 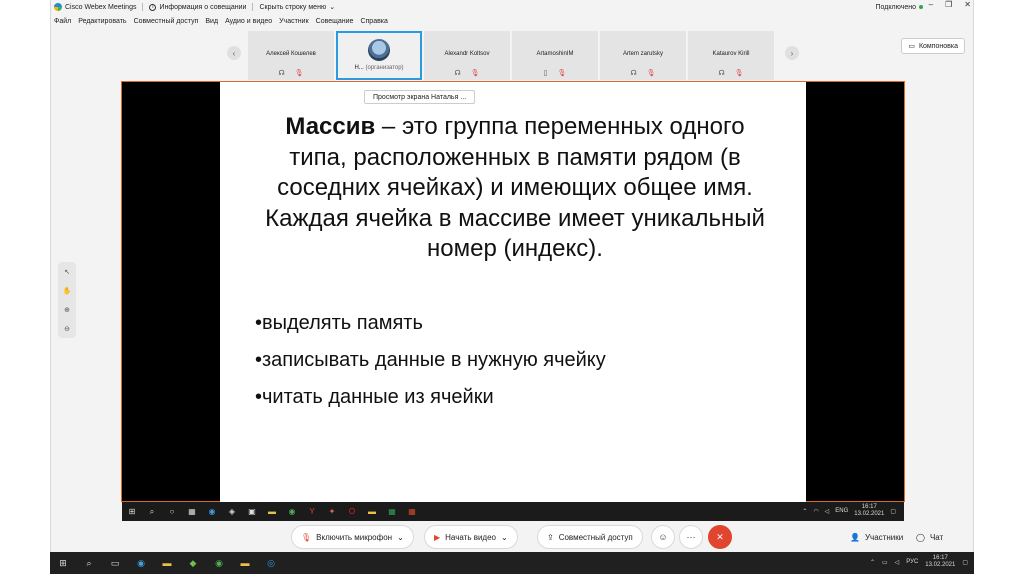 I want to click on participant-tile-host: Н... (организатор), so click(x=379, y=55).